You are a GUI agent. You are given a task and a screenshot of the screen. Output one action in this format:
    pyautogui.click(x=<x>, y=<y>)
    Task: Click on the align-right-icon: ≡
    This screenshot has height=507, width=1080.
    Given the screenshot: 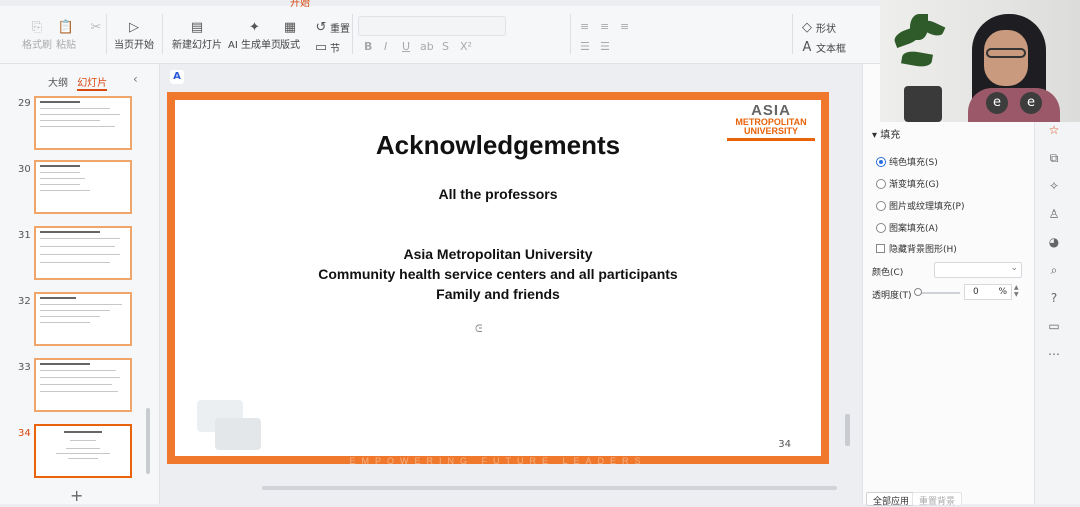 What is the action you would take?
    pyautogui.click(x=624, y=26)
    